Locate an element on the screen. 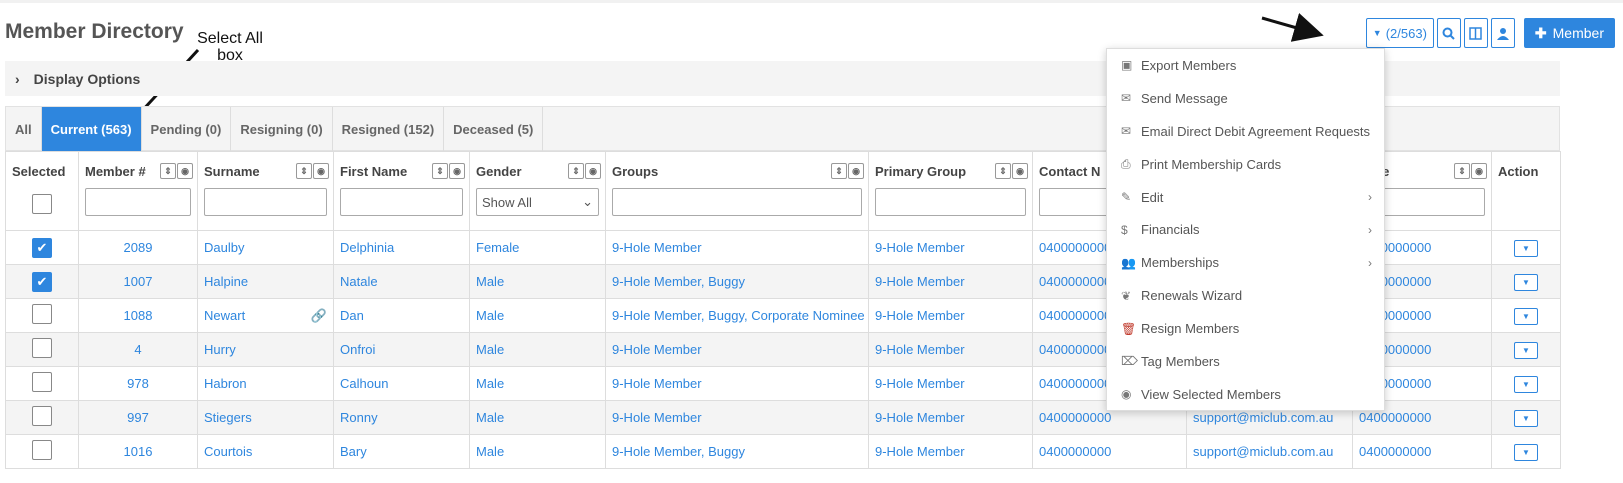 The image size is (1623, 483). menu-email-direct-debit: ✉ Email Direct Debit Agreement Requests is located at coordinates (1245, 131).